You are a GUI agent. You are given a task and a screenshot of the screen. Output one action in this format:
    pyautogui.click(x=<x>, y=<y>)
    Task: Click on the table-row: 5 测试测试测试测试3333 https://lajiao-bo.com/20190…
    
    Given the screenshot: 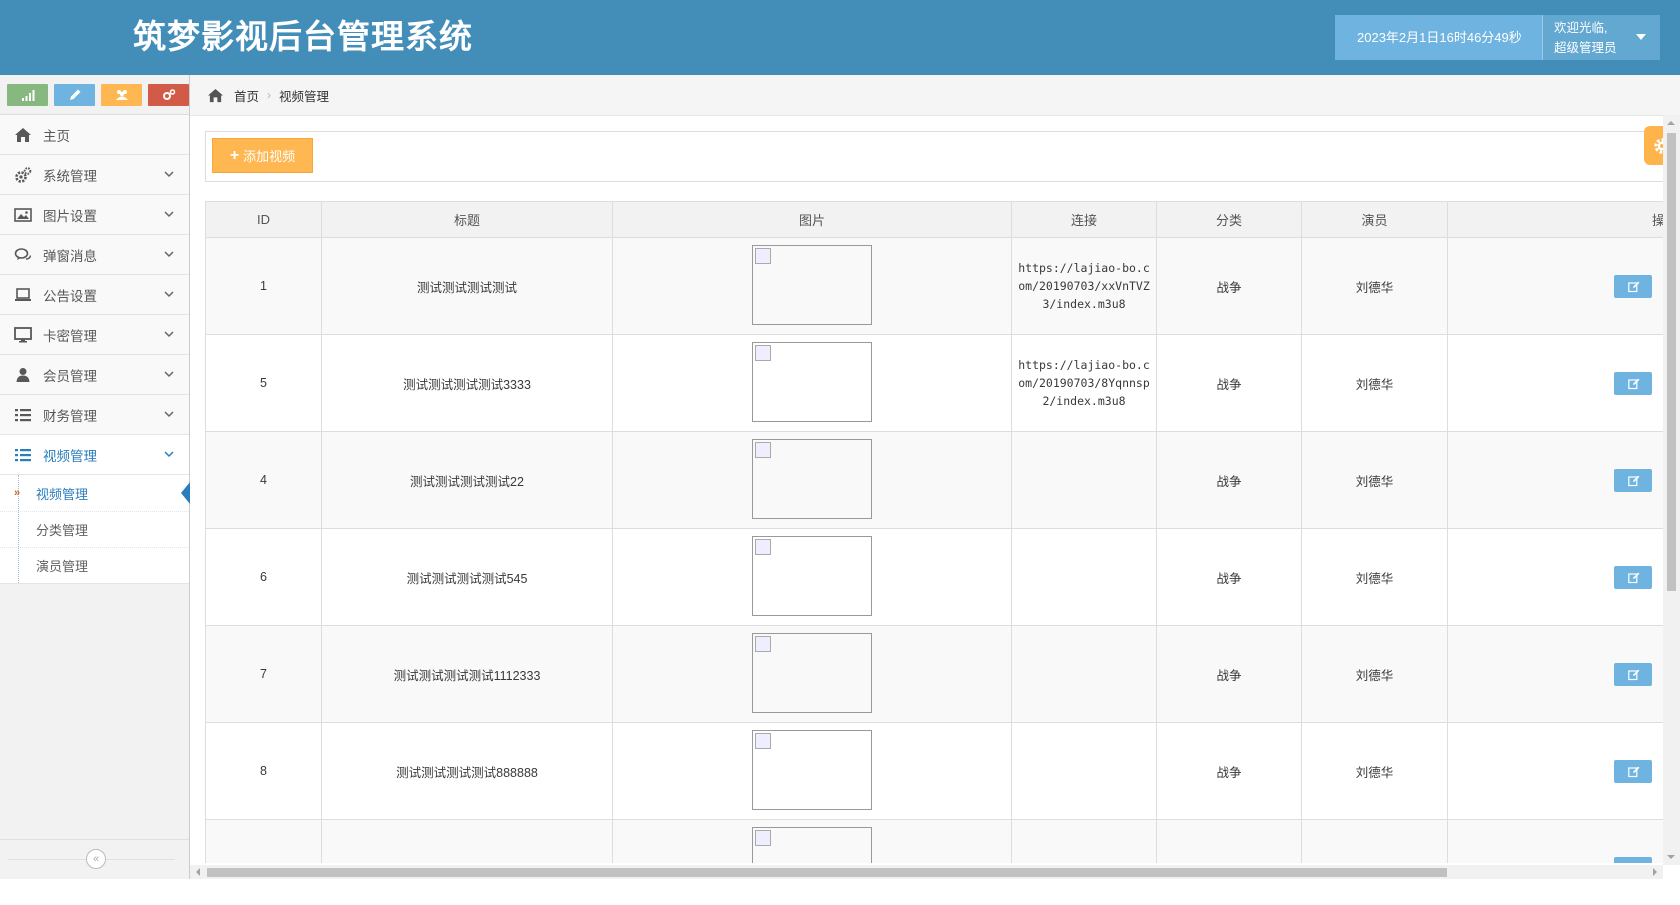 What is the action you would take?
    pyautogui.click(x=935, y=383)
    